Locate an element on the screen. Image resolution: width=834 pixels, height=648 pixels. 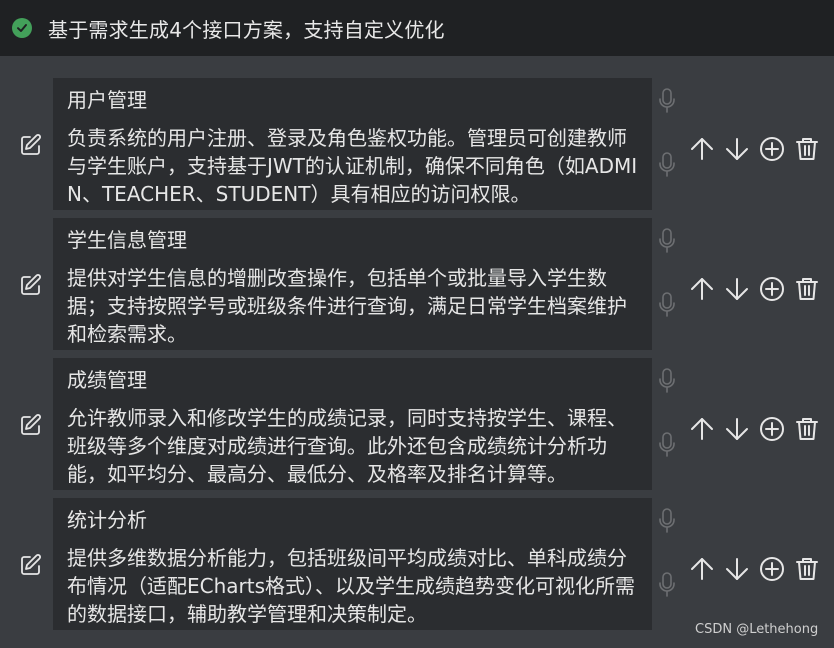
watermark: CSDN @Lethehong is located at coordinates (757, 629).